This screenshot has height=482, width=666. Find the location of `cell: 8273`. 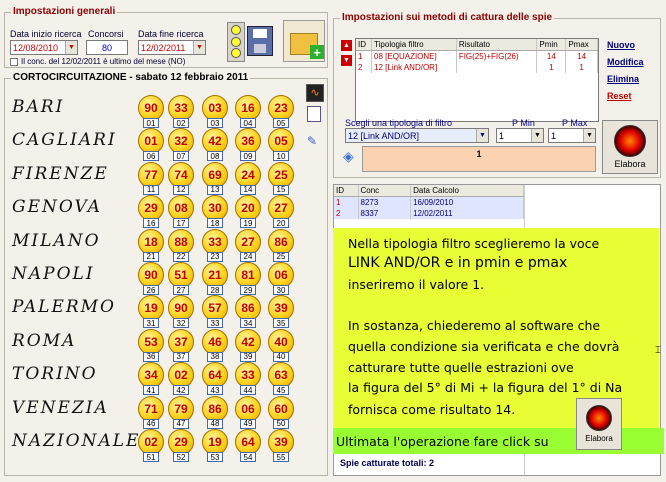

cell: 8273 is located at coordinates (385, 202).